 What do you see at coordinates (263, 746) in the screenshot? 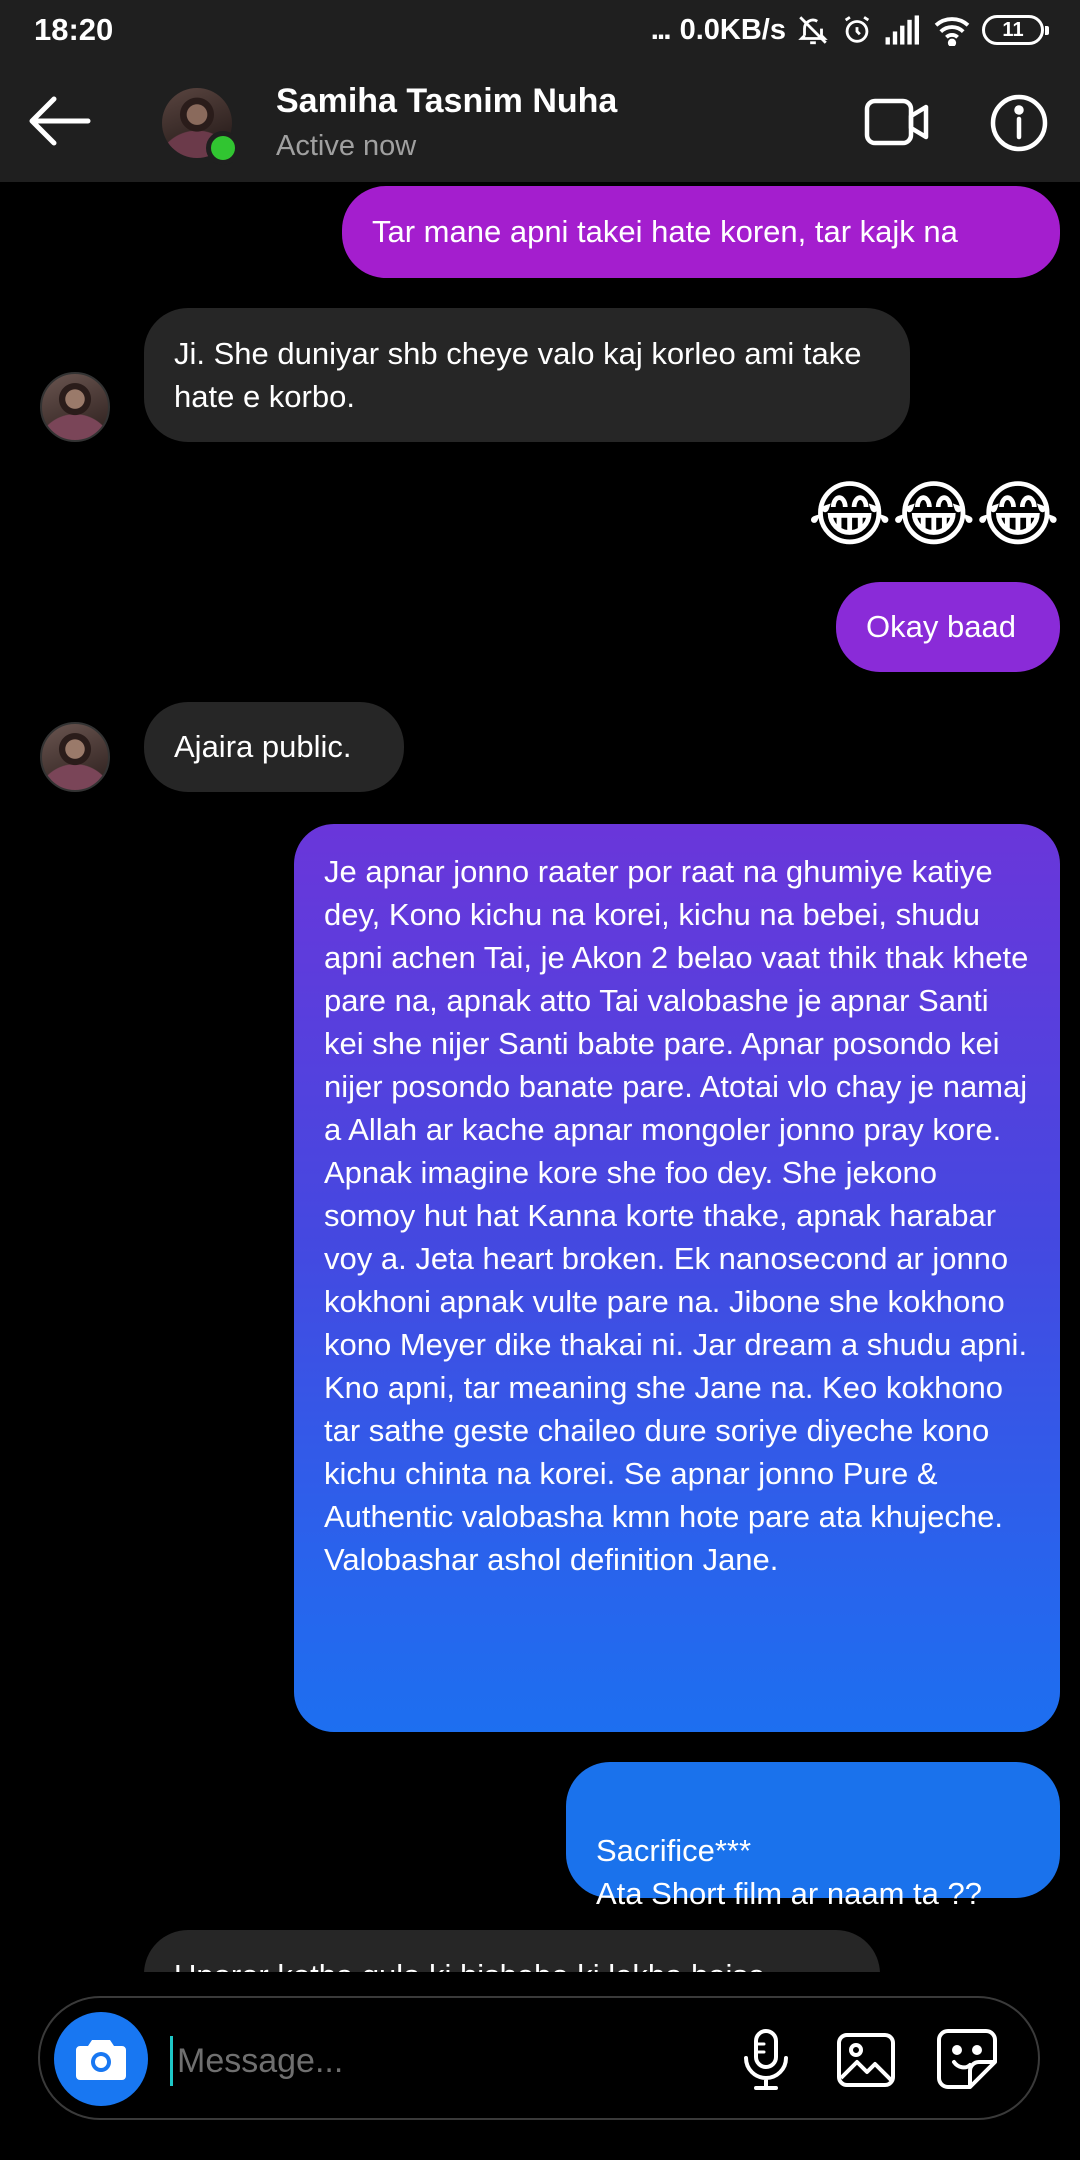
I see `message-text: Ajaira public.` at bounding box center [263, 746].